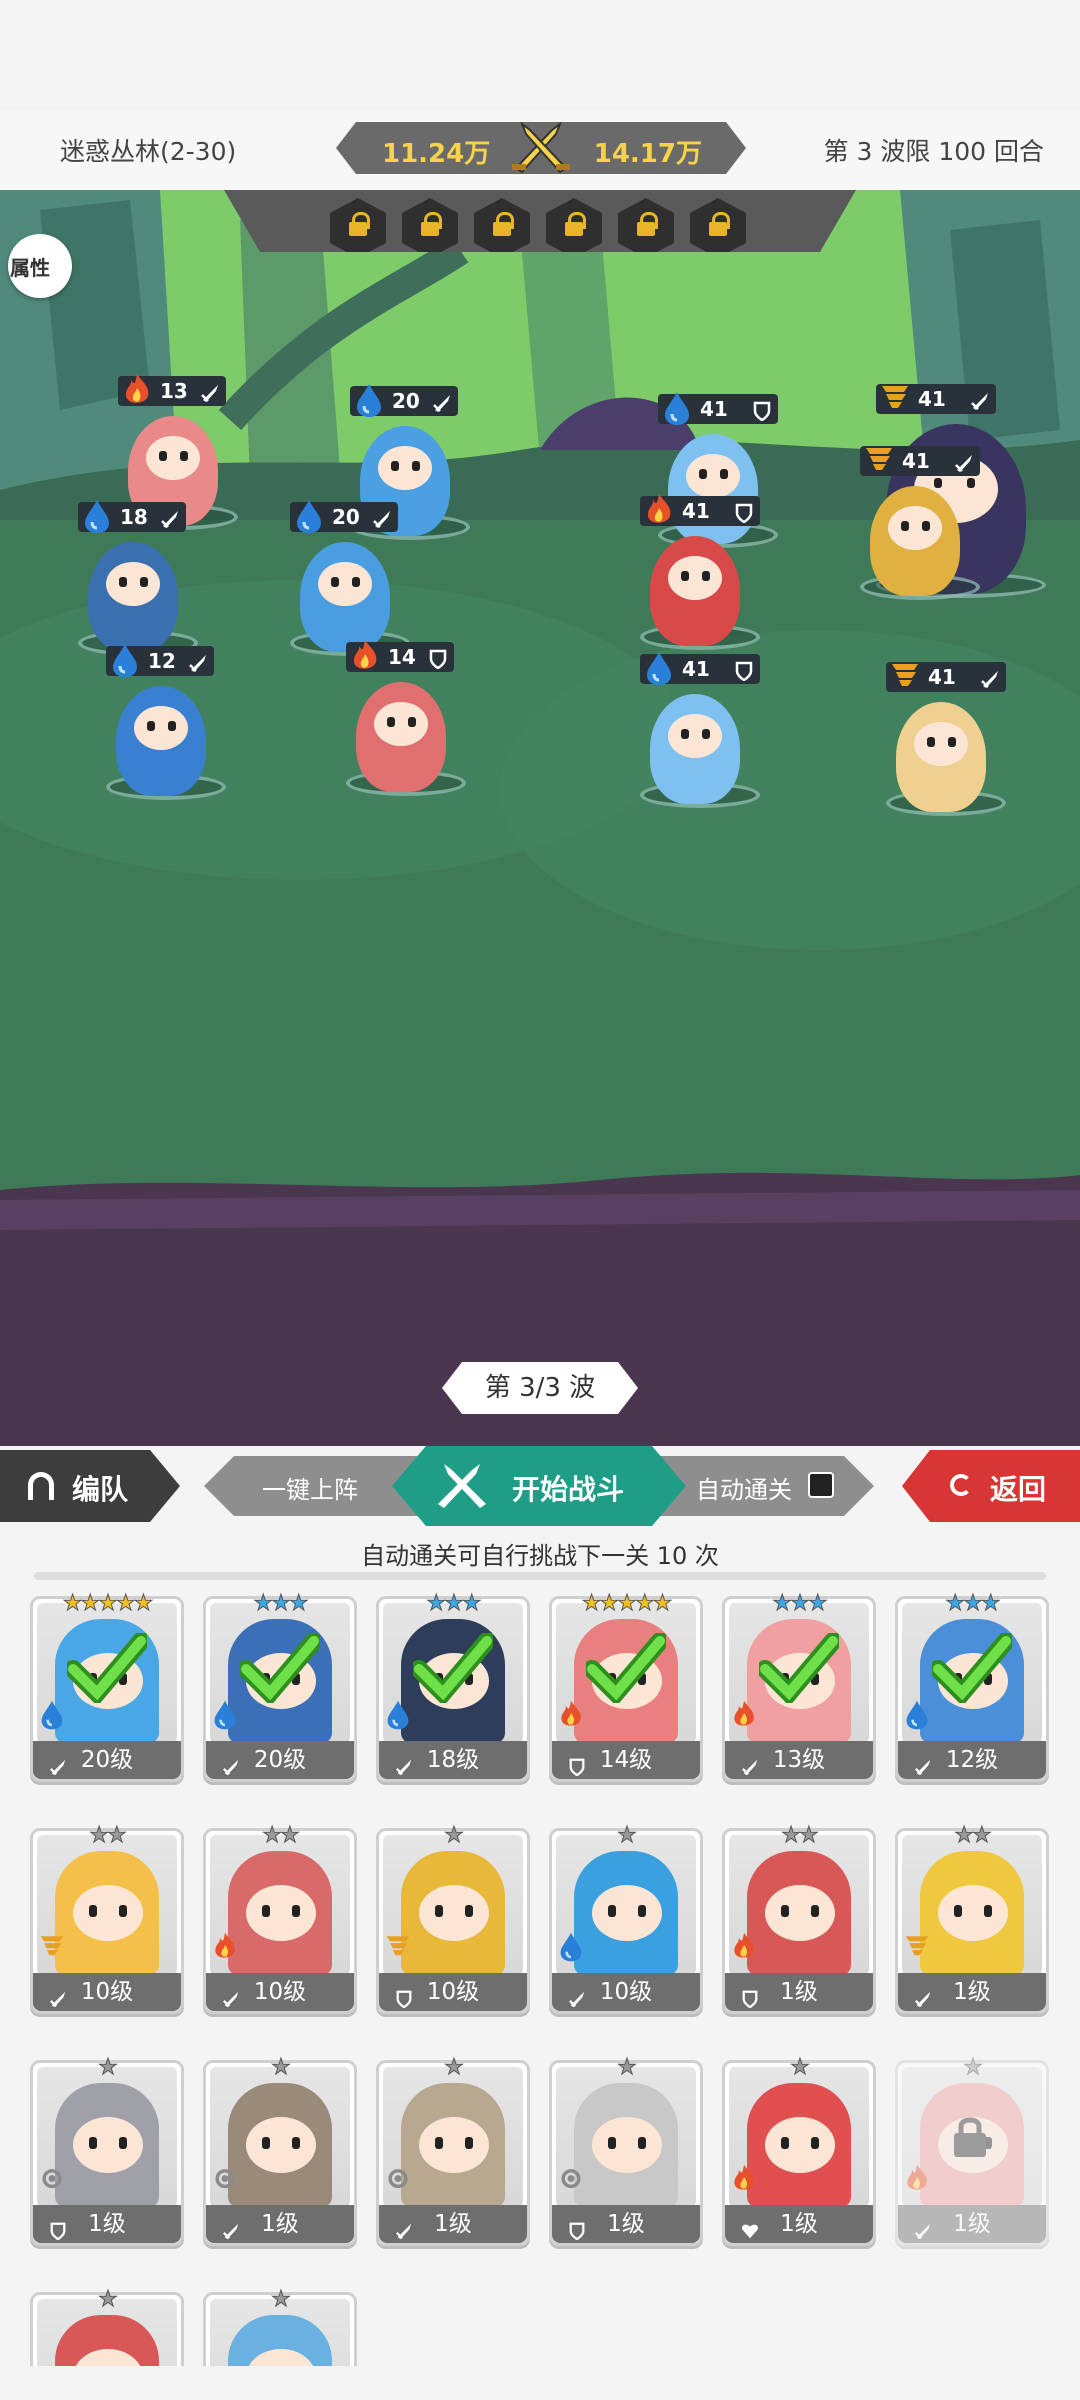 The width and height of the screenshot is (1080, 2400). I want to click on unit-level-tag: 18, so click(132, 516).